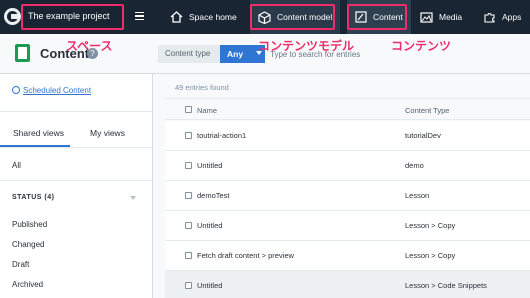  I want to click on annotation-content: コンテンツ, so click(421, 46).